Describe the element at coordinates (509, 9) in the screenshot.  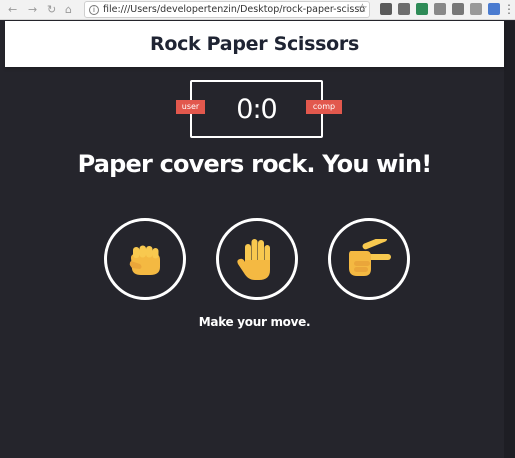
I see `menu-icon: ⋮` at that location.